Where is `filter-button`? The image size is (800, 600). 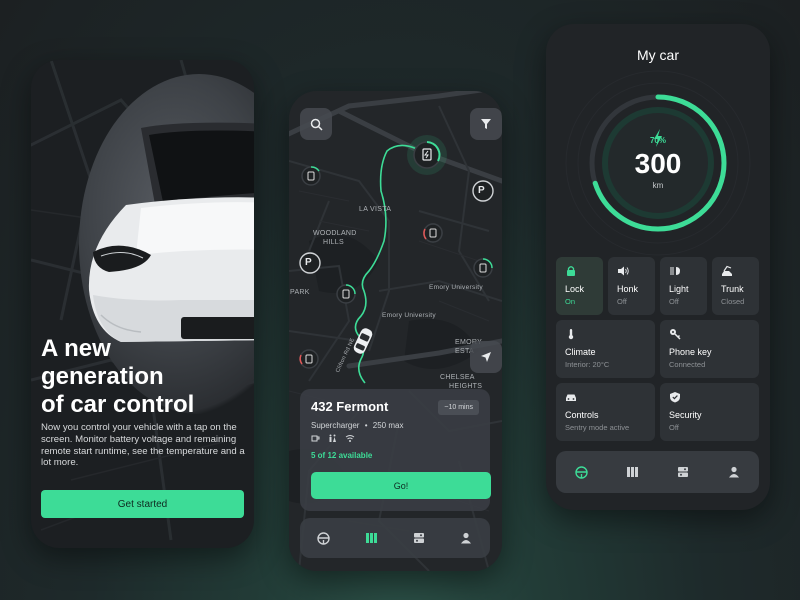
filter-button is located at coordinates (486, 124).